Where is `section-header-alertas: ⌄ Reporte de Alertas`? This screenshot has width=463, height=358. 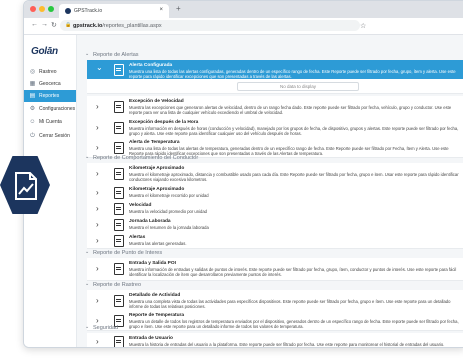 section-header-alertas: ⌄ Reporte de Alertas is located at coordinates (273, 54).